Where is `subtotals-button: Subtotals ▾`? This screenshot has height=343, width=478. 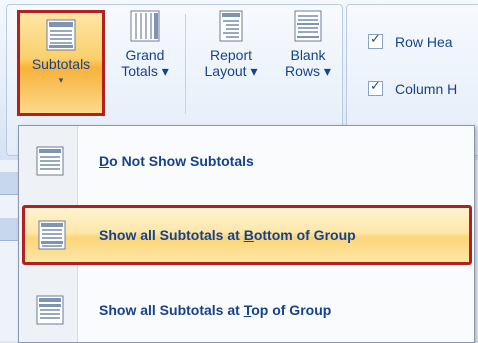 subtotals-button: Subtotals ▾ is located at coordinates (61, 63).